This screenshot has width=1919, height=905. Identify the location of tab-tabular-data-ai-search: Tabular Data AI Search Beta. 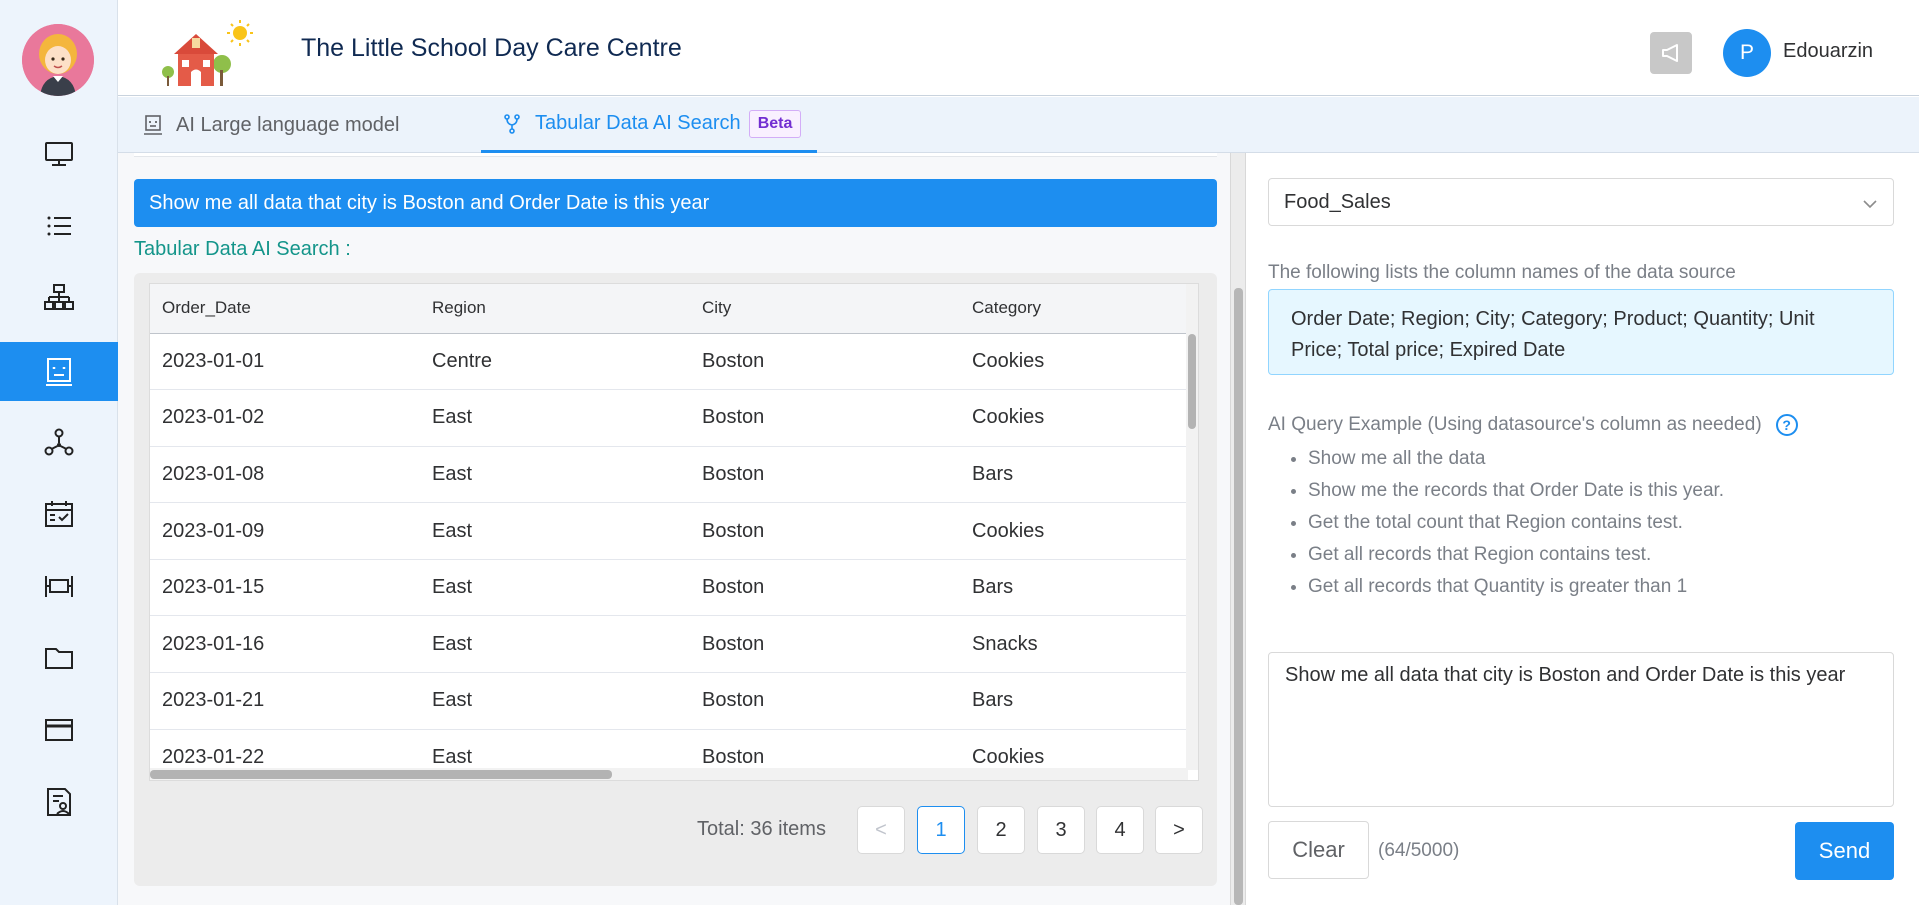
(649, 125).